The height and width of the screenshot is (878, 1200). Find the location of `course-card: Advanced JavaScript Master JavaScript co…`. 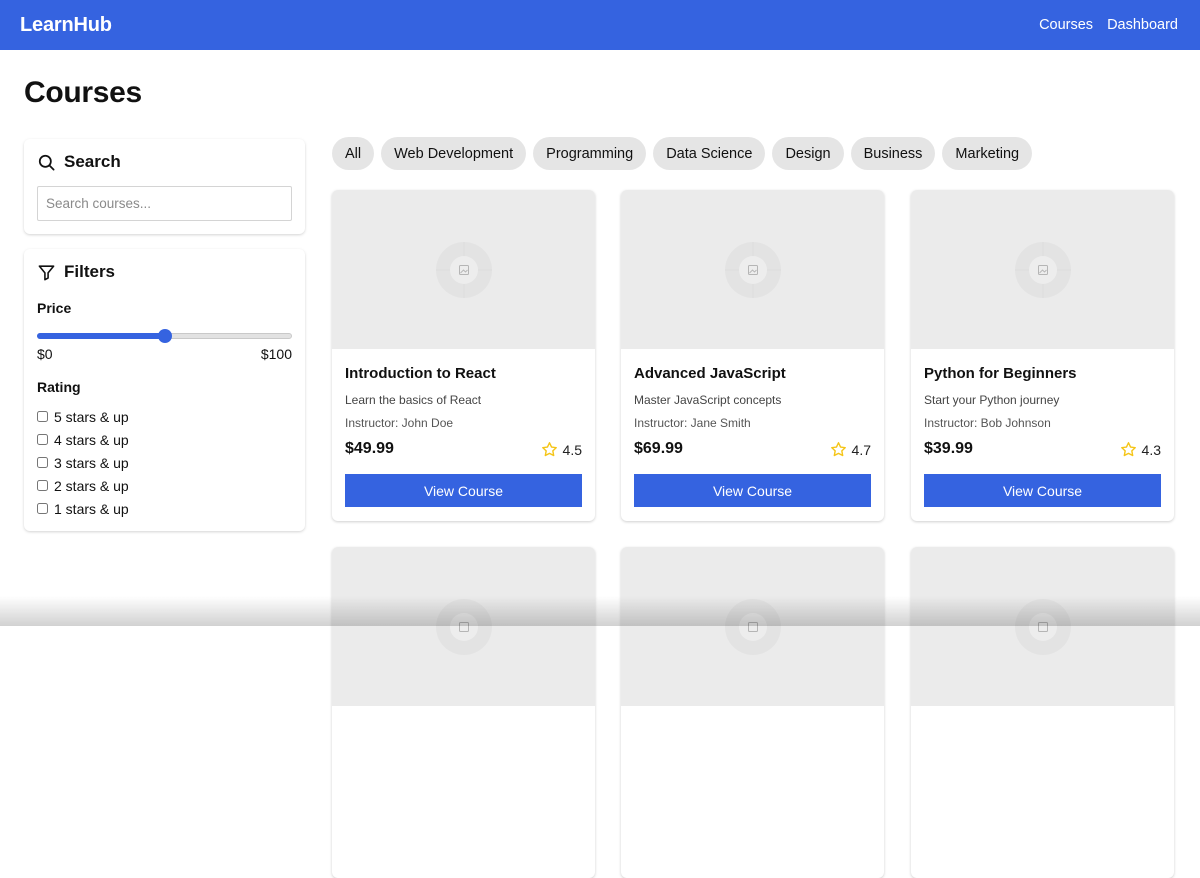

course-card: Advanced JavaScript Master JavaScript co… is located at coordinates (752, 355).